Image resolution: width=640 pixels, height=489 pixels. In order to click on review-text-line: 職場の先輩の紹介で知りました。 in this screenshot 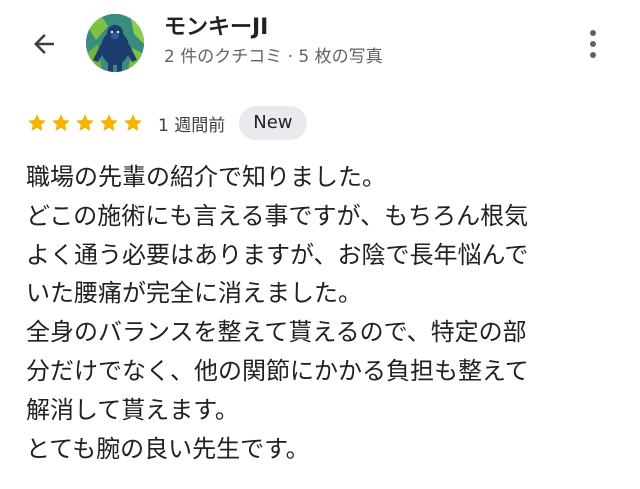, I will do `click(206, 177)`.